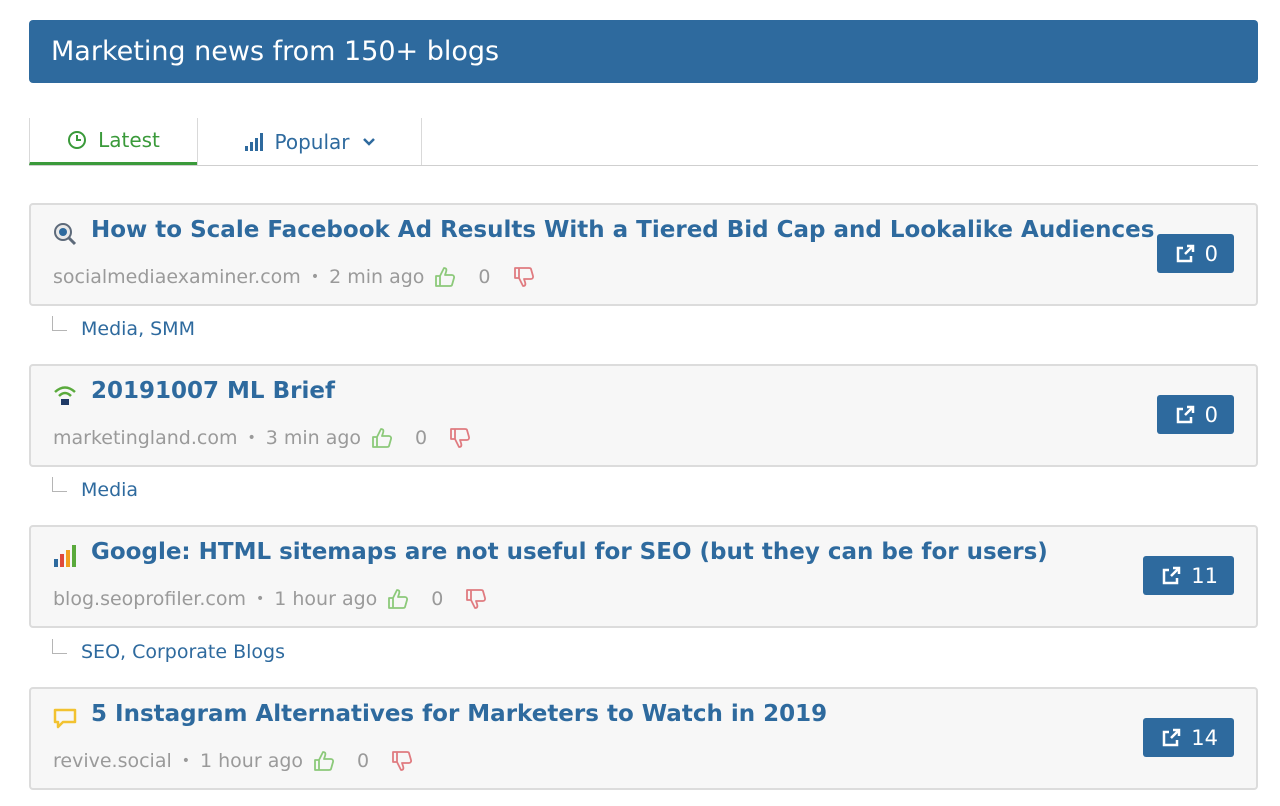  I want to click on tab-popular-label: Popular, so click(312, 141).